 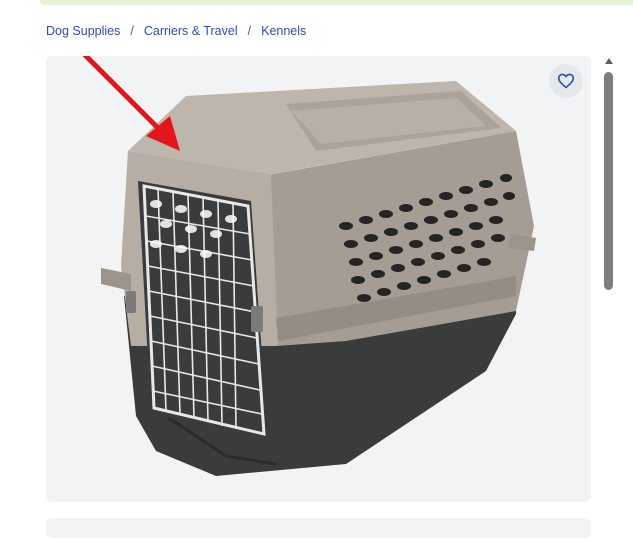 I want to click on favorite-button, so click(x=566, y=81).